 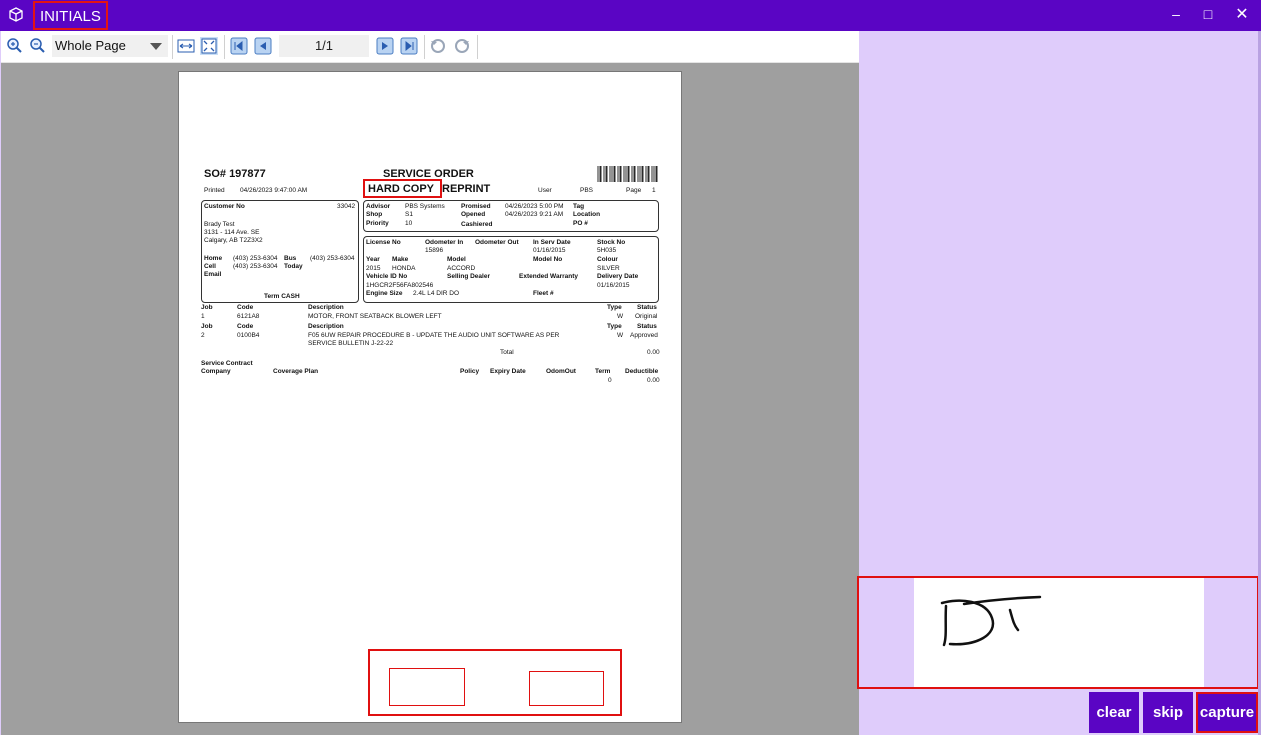 What do you see at coordinates (213, 258) in the screenshot?
I see `home-label: Home` at bounding box center [213, 258].